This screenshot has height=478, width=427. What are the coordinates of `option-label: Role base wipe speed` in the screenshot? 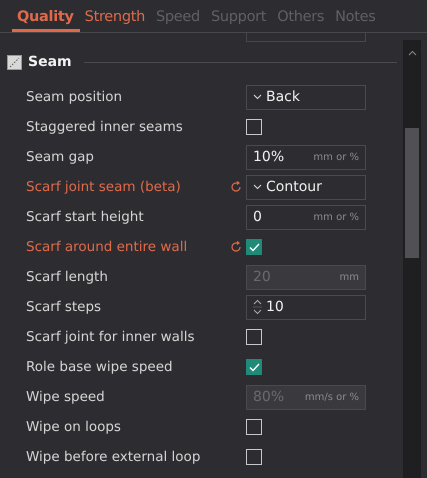 It's located at (99, 367).